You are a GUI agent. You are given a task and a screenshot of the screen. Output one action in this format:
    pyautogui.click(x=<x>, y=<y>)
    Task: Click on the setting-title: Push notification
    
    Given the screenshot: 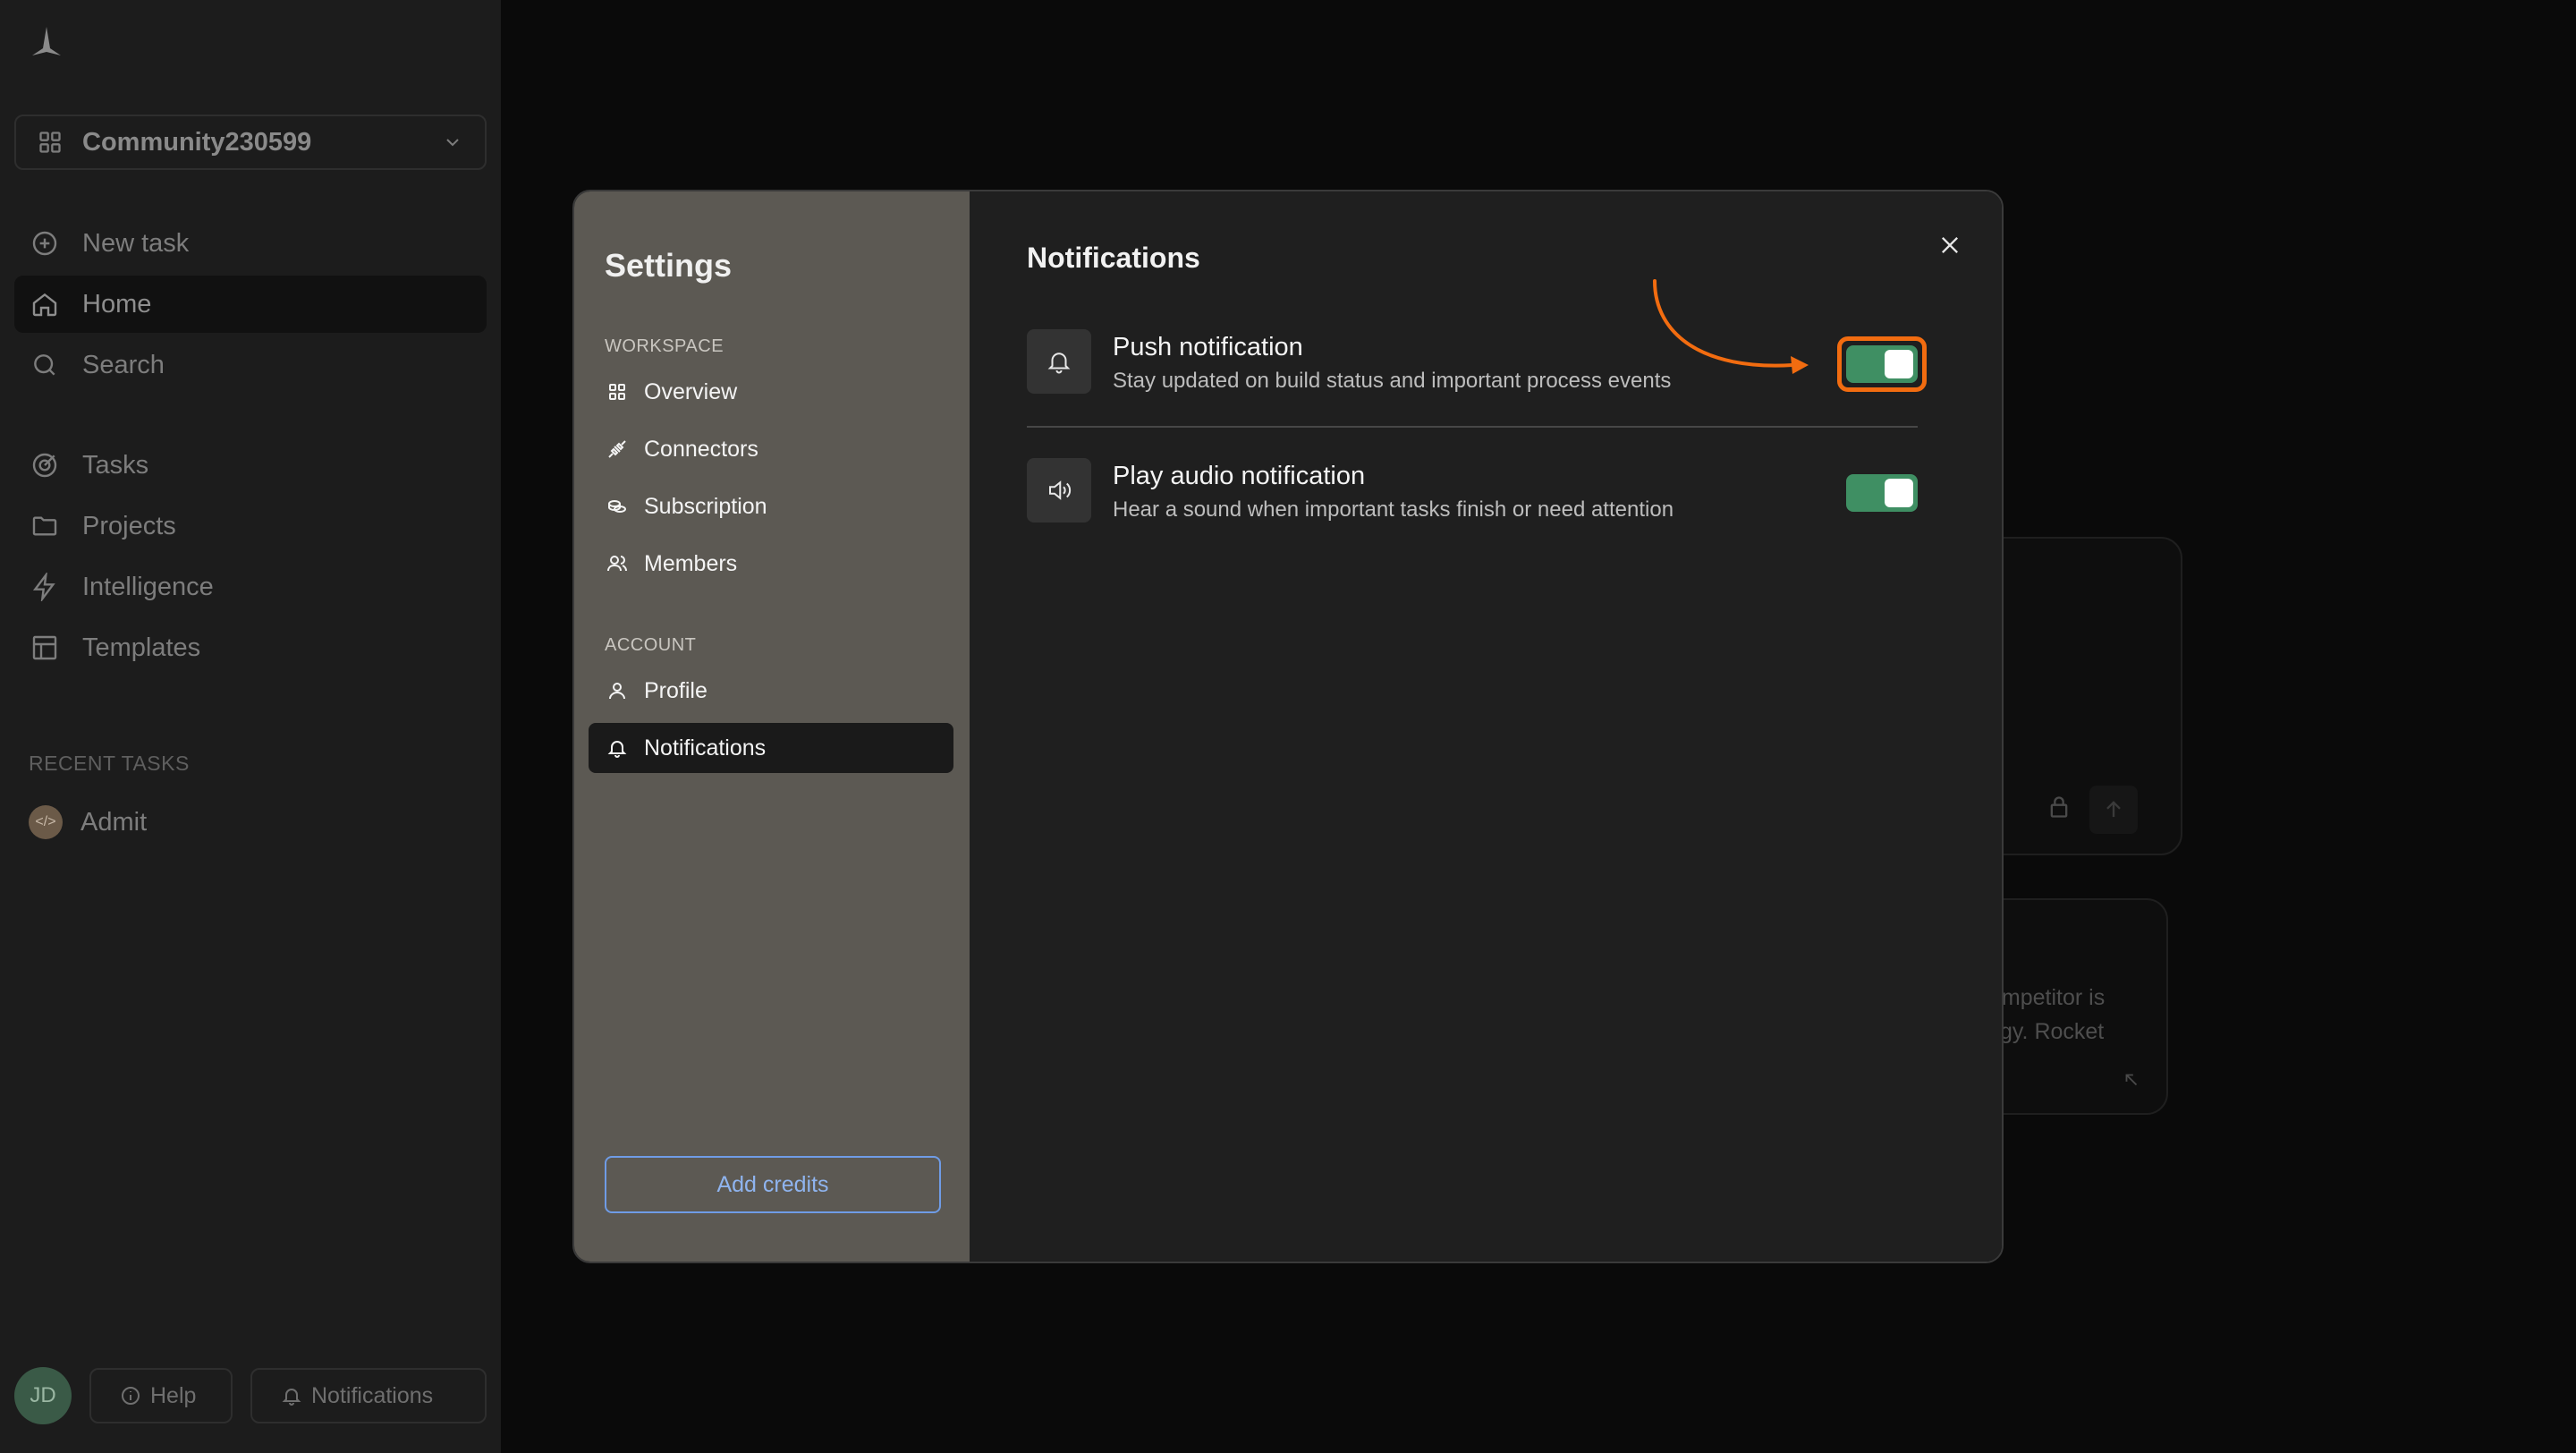 What is the action you would take?
    pyautogui.click(x=1208, y=347)
    